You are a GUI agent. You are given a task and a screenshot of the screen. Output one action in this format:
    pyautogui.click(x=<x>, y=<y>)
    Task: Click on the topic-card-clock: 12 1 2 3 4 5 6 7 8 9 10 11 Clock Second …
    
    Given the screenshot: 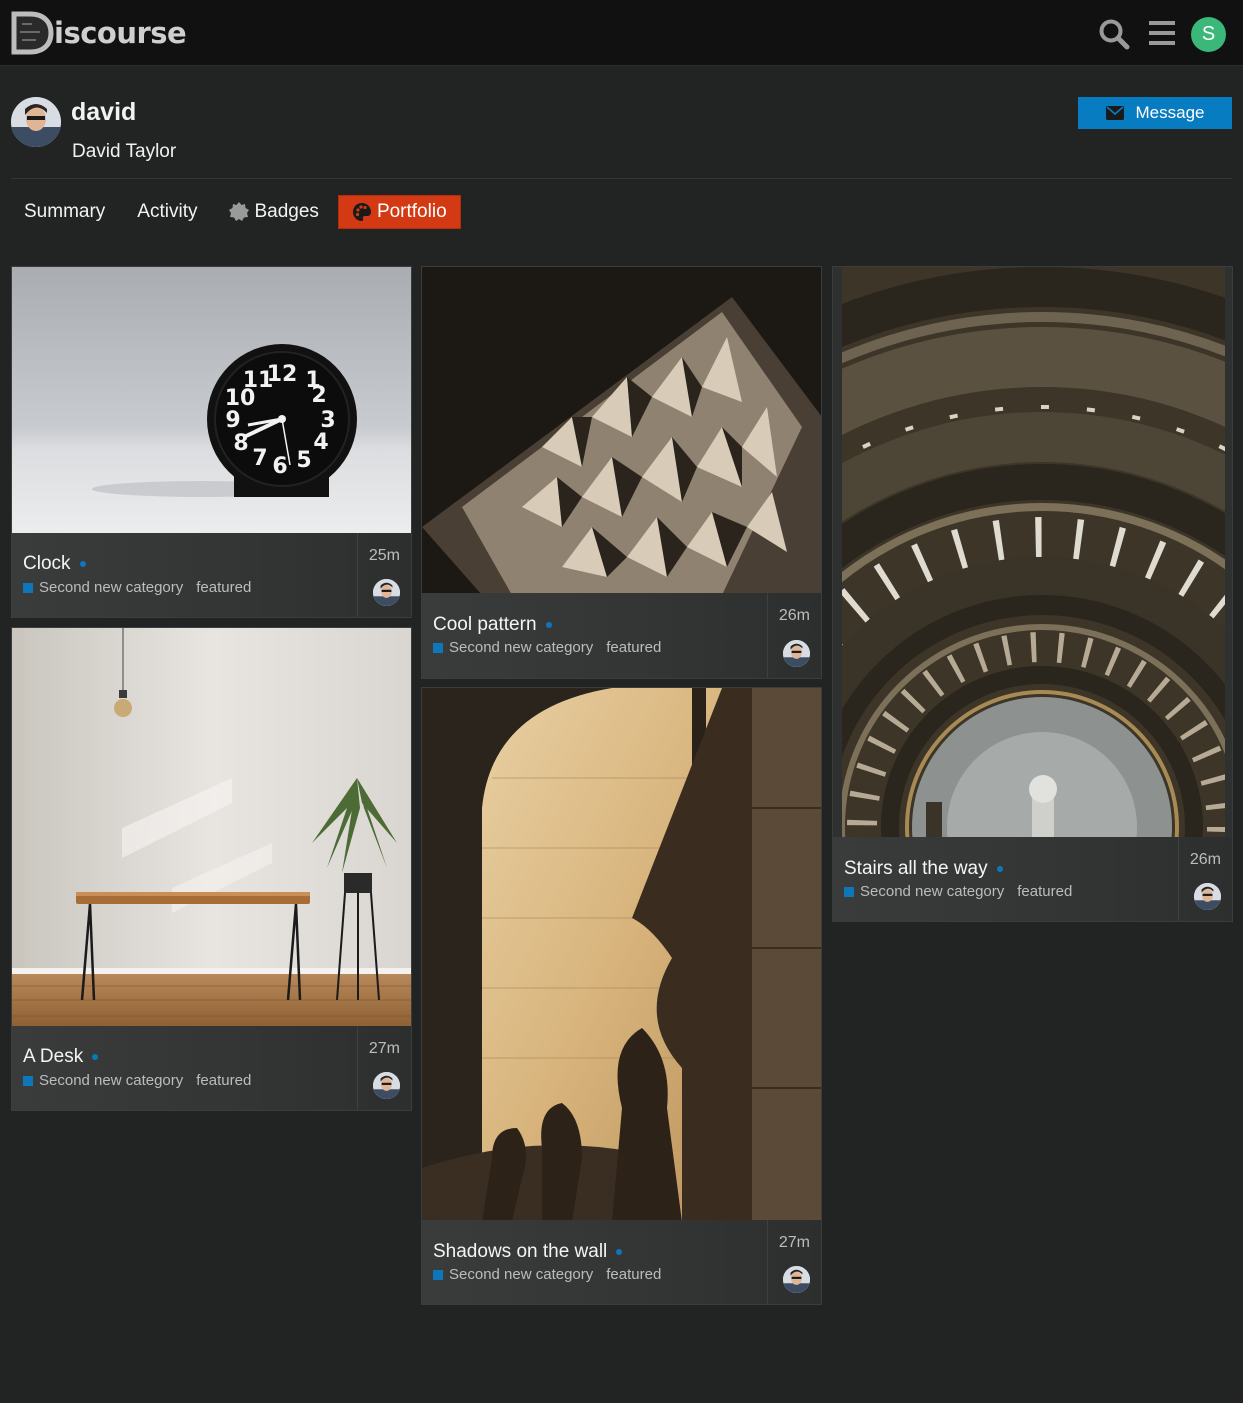 What is the action you would take?
    pyautogui.click(x=211, y=442)
    